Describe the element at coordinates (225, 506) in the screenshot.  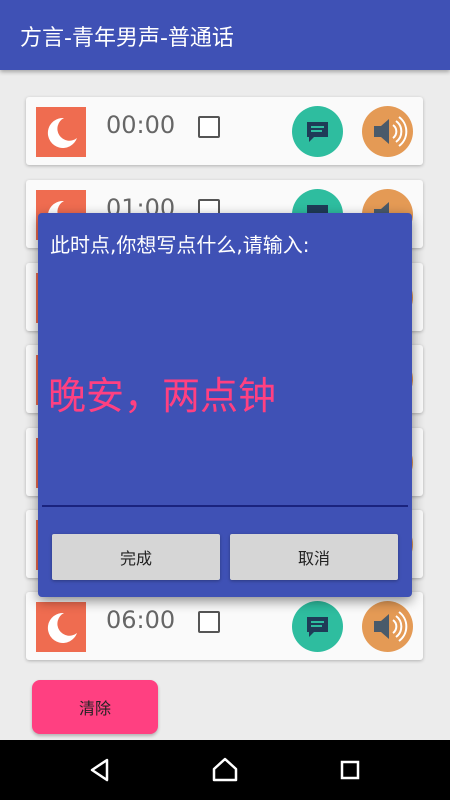
I see `input-underline` at that location.